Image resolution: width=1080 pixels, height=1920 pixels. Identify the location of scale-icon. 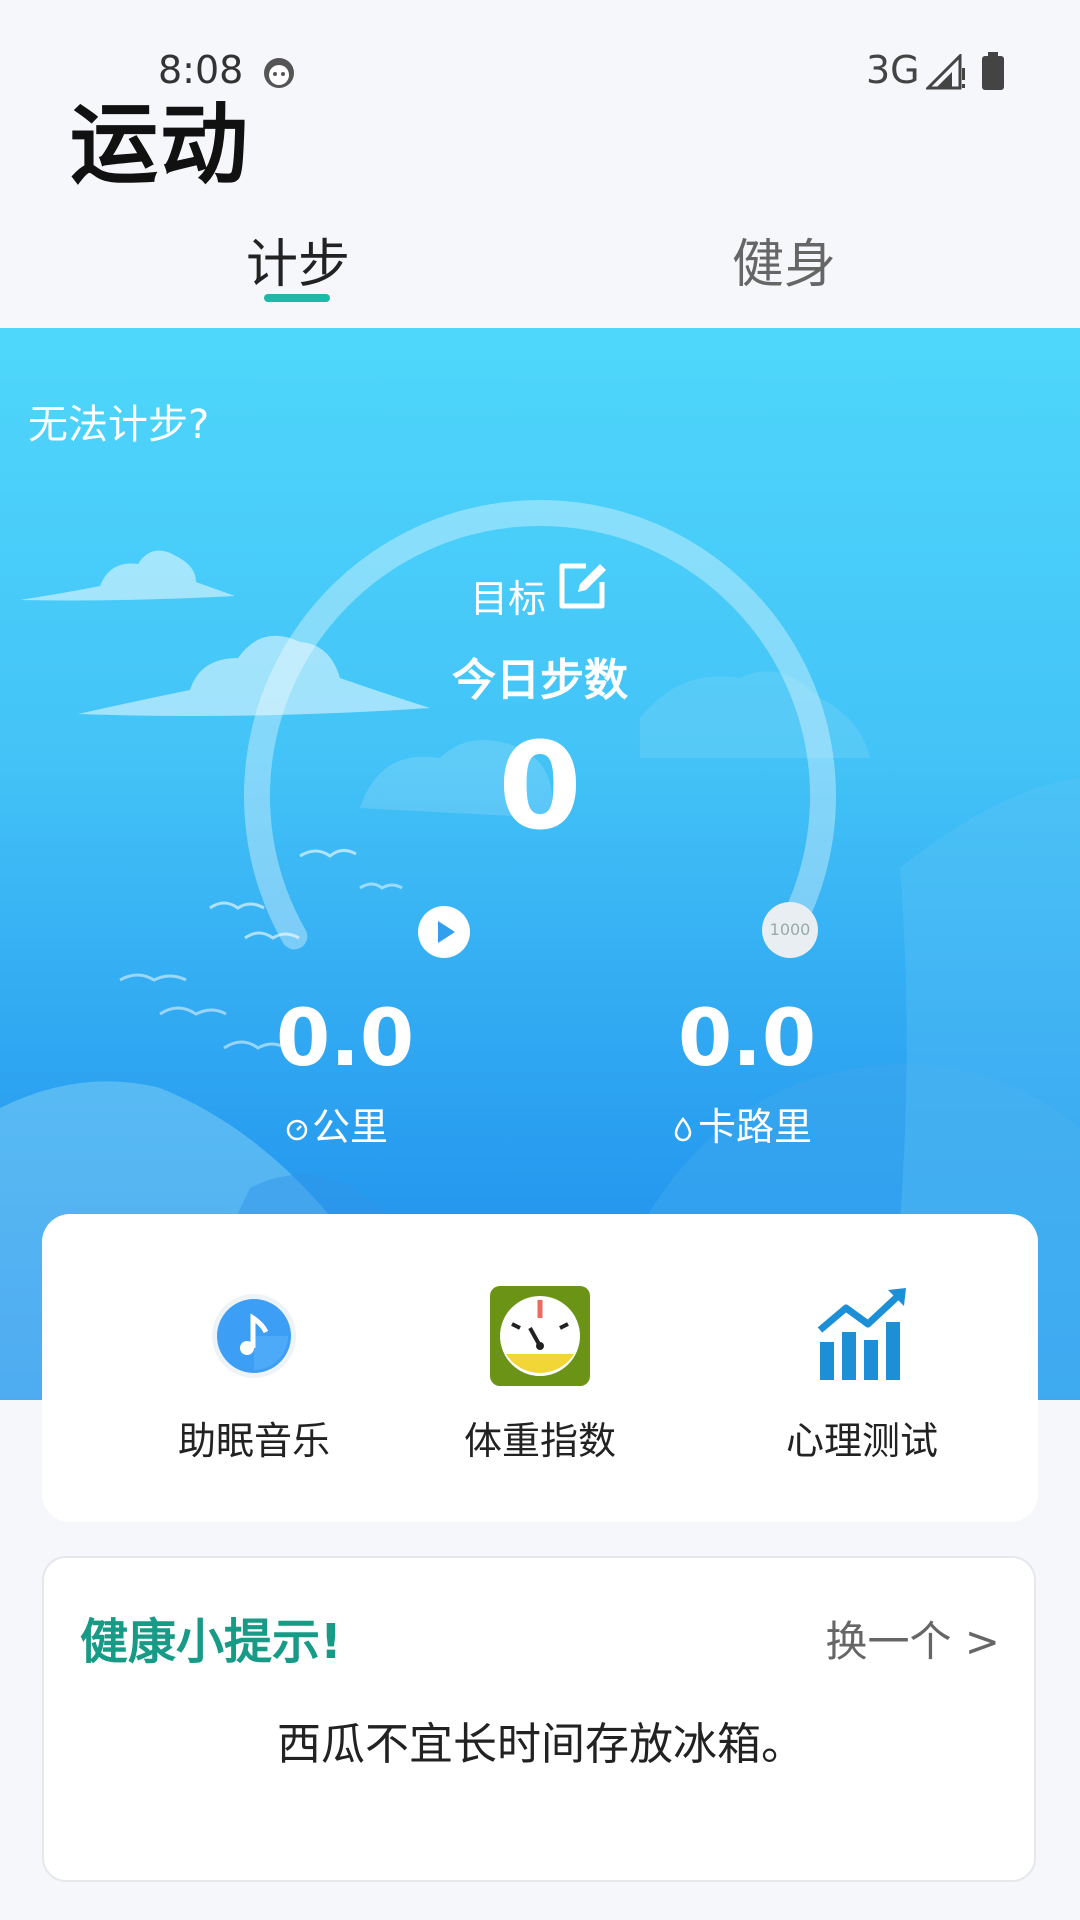
(540, 1336).